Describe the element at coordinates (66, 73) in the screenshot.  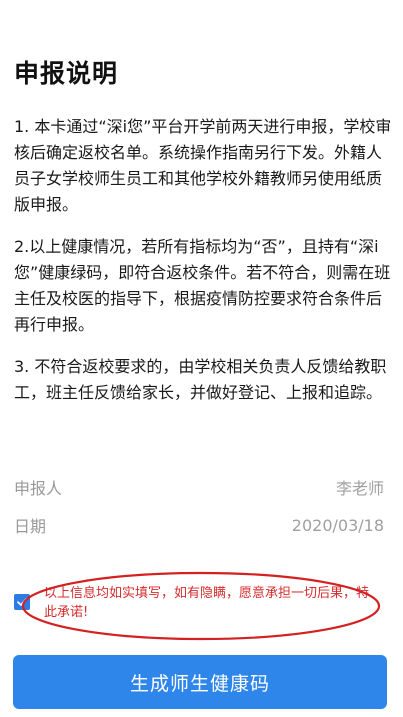
I see `page-title: 申报说明` at that location.